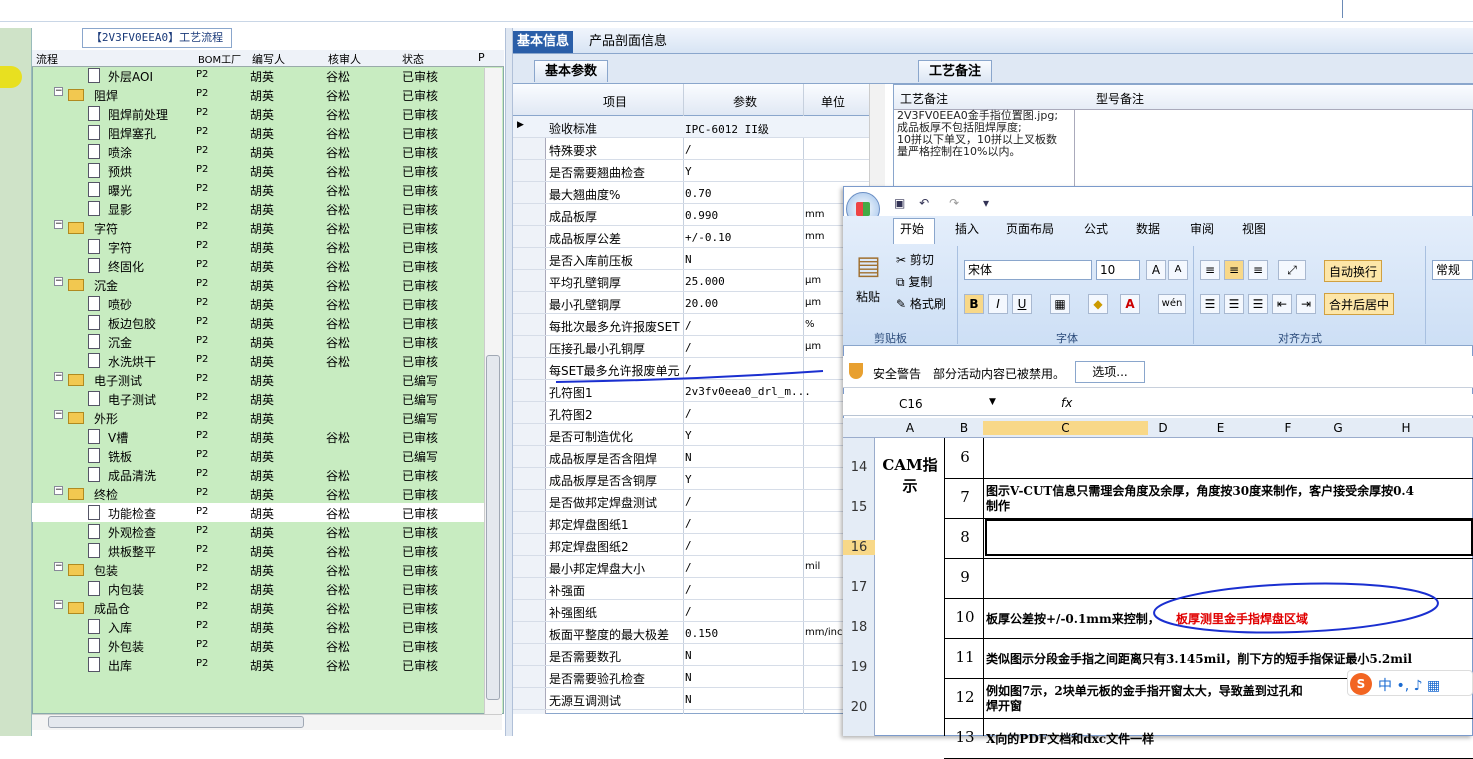 The width and height of the screenshot is (1473, 759). What do you see at coordinates (258, 436) in the screenshot?
I see `tree-row: V槽 P2 胡英 谷松 已审核` at bounding box center [258, 436].